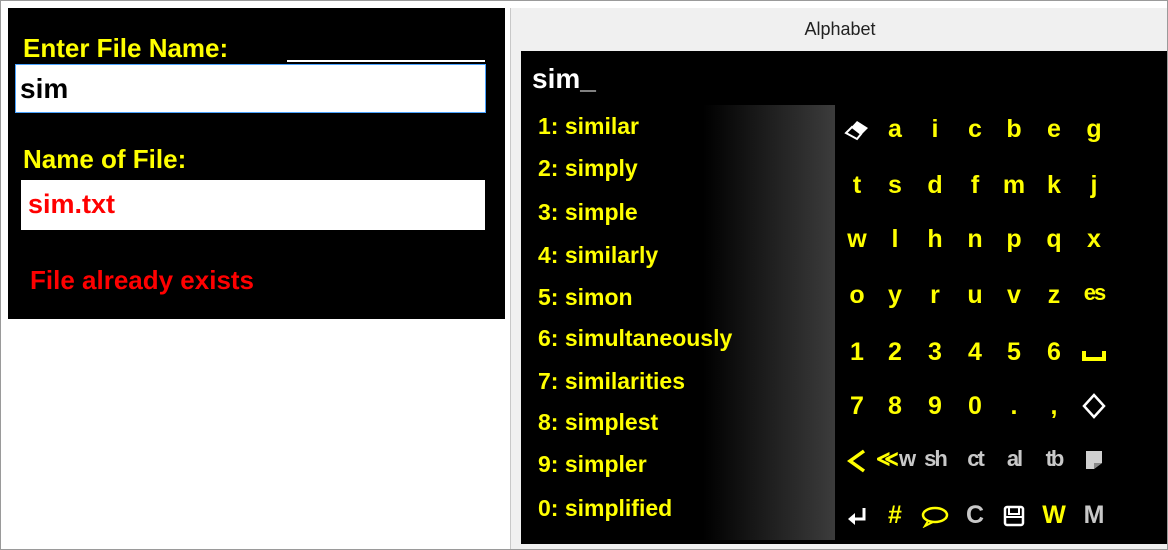 Image resolution: width=1168 pixels, height=550 pixels. Describe the element at coordinates (142, 280) in the screenshot. I see `file-exists-error: File already exists` at that location.